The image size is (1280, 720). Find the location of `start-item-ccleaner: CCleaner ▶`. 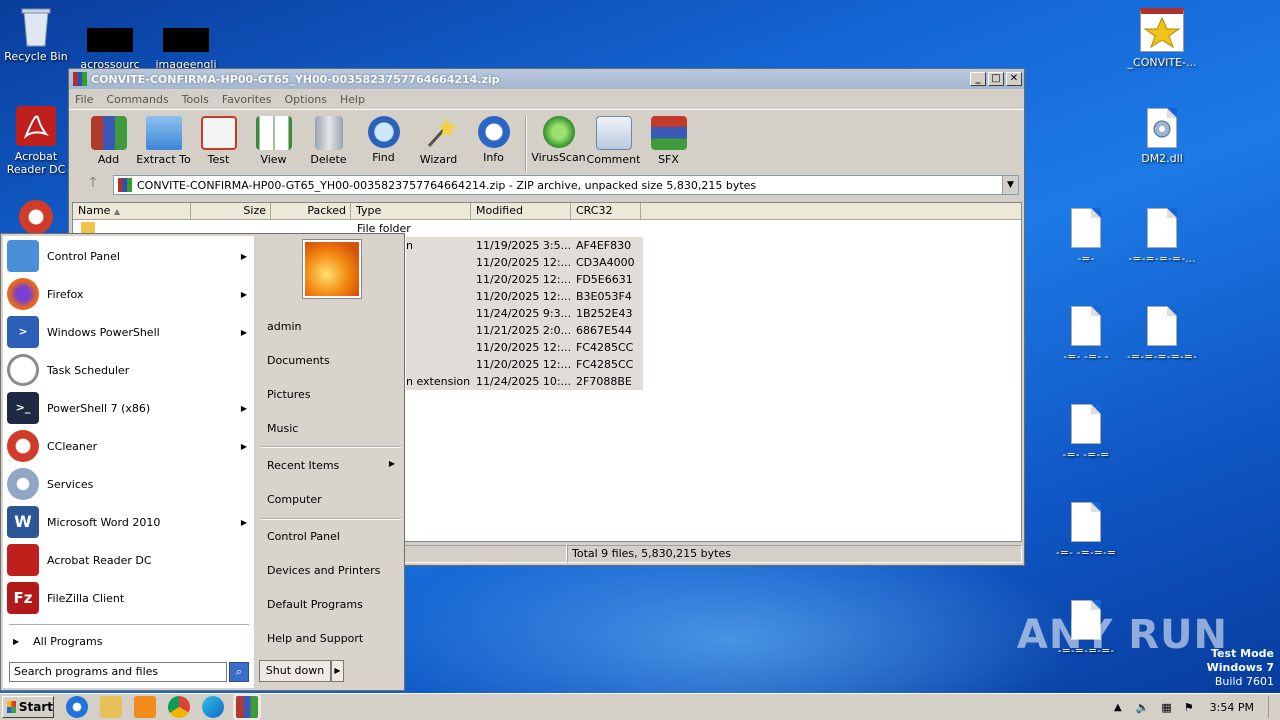

start-item-ccleaner: CCleaner ▶ is located at coordinates (127, 446).